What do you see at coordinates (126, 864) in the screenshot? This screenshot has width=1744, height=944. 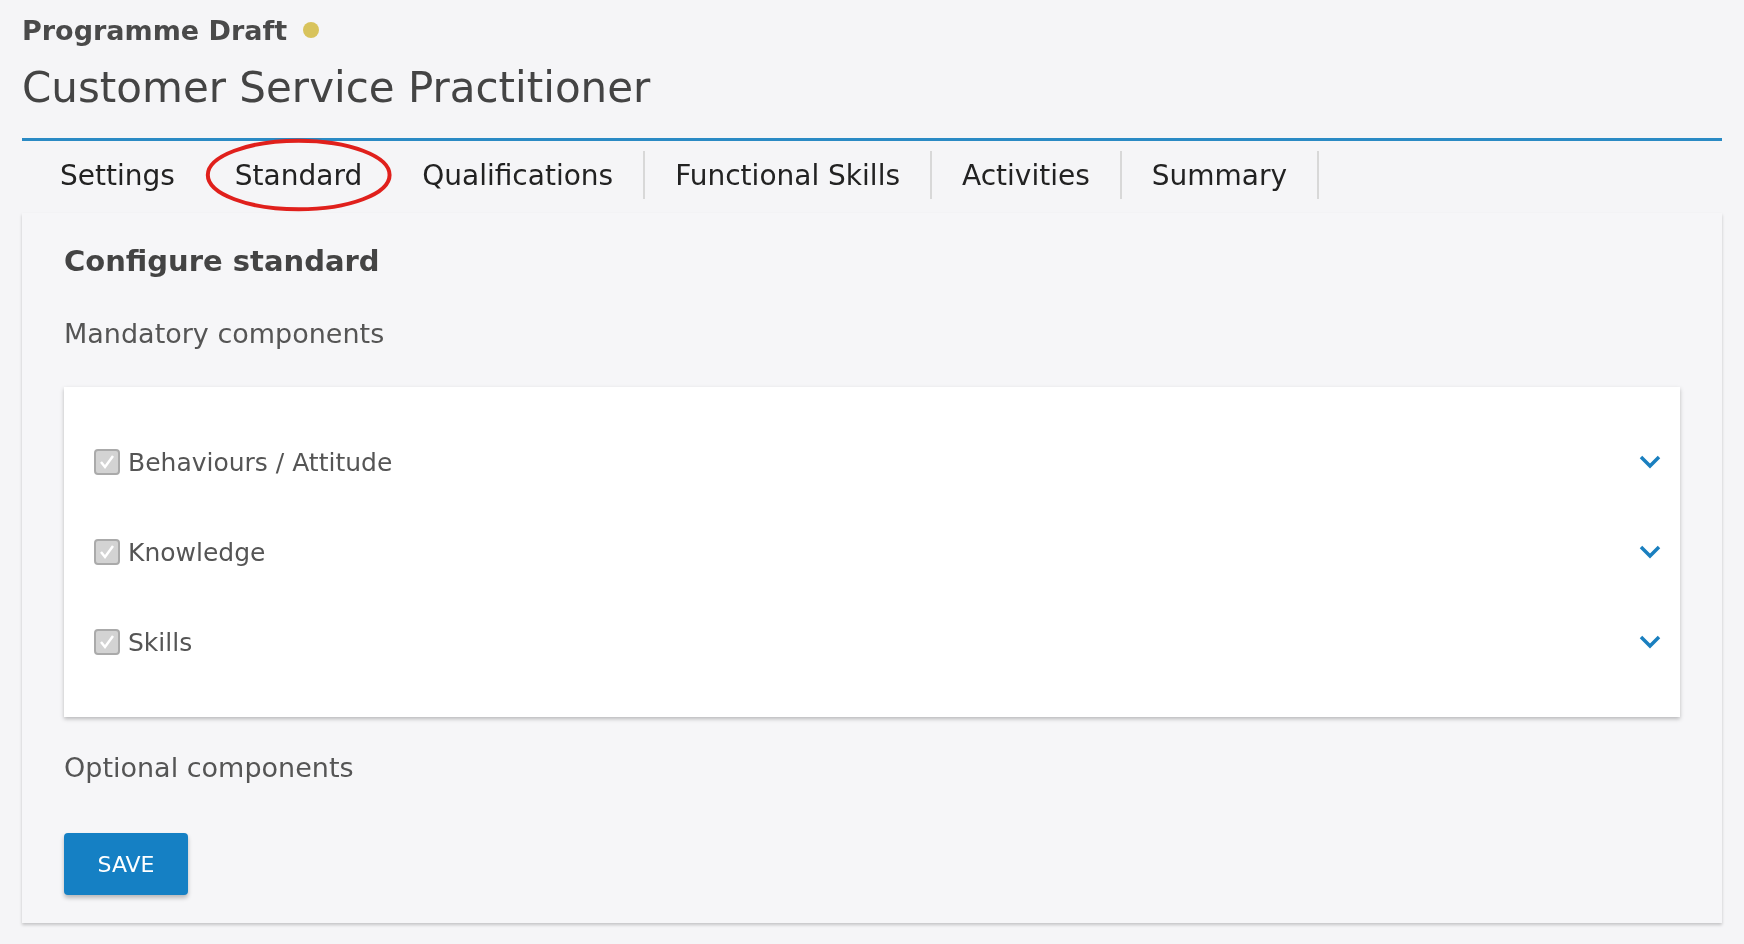 I see `save-button: SAVE` at bounding box center [126, 864].